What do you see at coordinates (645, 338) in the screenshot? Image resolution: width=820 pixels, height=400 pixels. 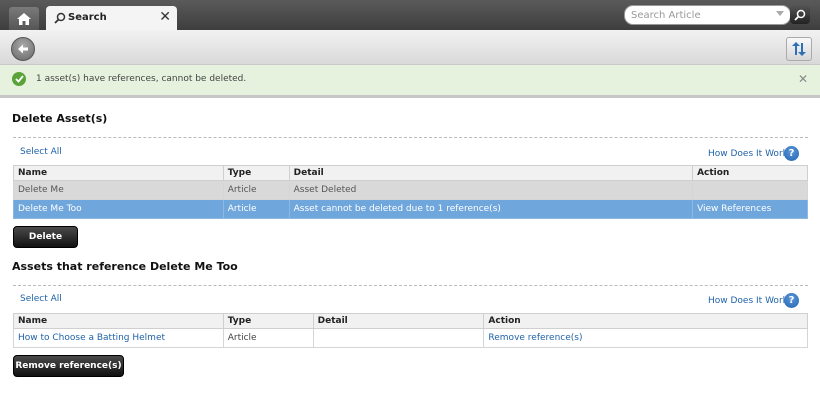 I see `remove-reference-link: Remove reference(s)` at bounding box center [645, 338].